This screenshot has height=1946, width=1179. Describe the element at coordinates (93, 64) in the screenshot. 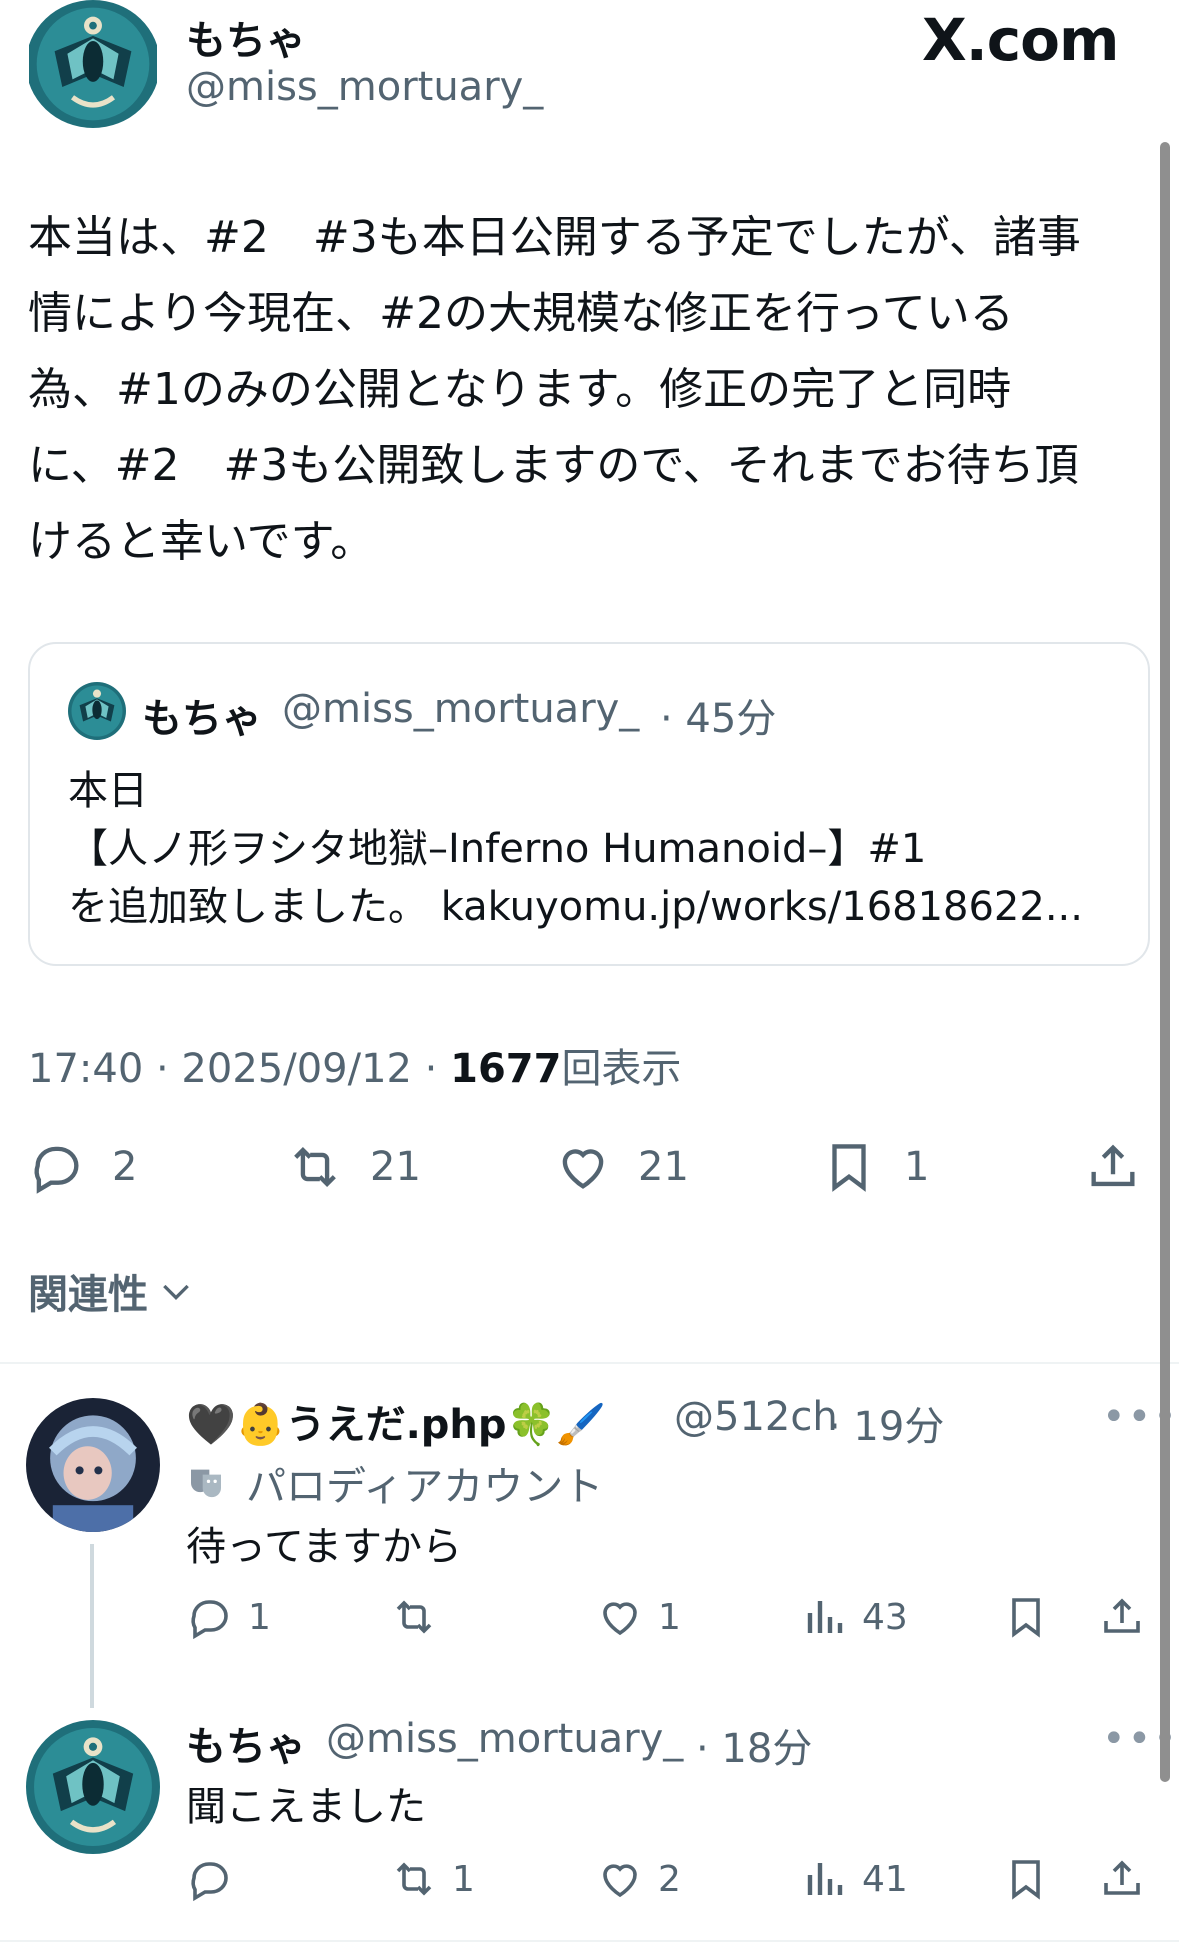

I see `author-avatar` at that location.